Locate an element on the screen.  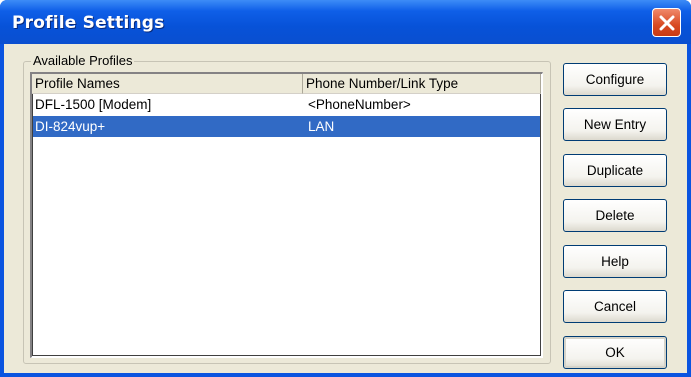
delete-button: Delete is located at coordinates (615, 215).